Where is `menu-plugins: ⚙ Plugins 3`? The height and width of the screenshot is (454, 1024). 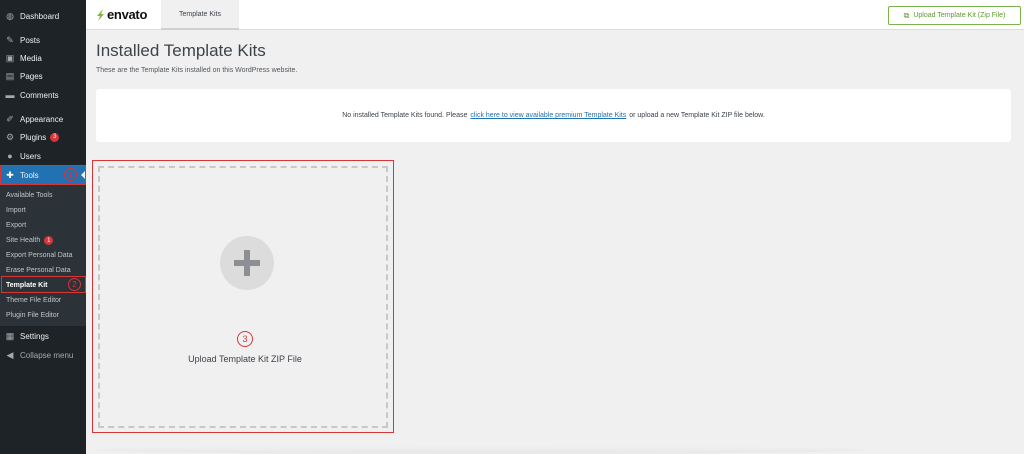
menu-plugins: ⚙ Plugins 3 is located at coordinates (43, 137).